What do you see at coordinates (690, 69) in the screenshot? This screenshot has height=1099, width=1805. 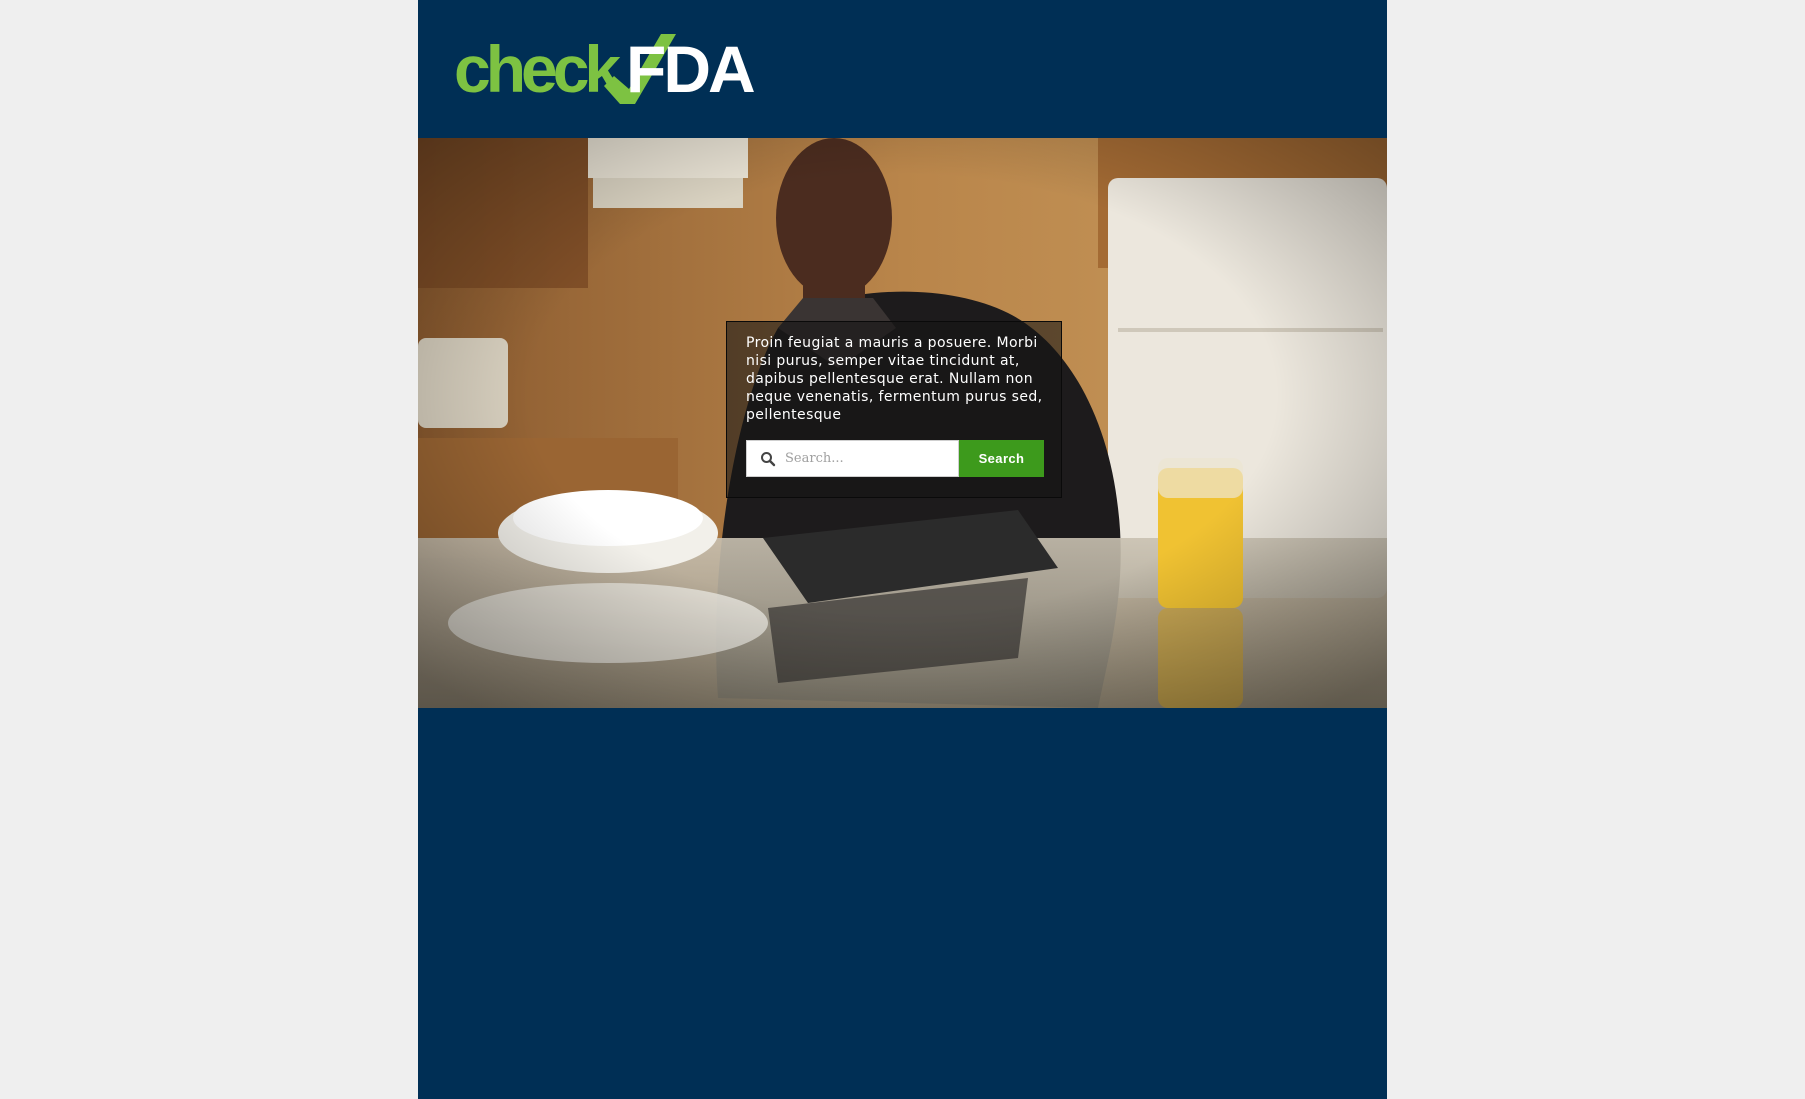 I see `logo-fda-text: FDA` at bounding box center [690, 69].